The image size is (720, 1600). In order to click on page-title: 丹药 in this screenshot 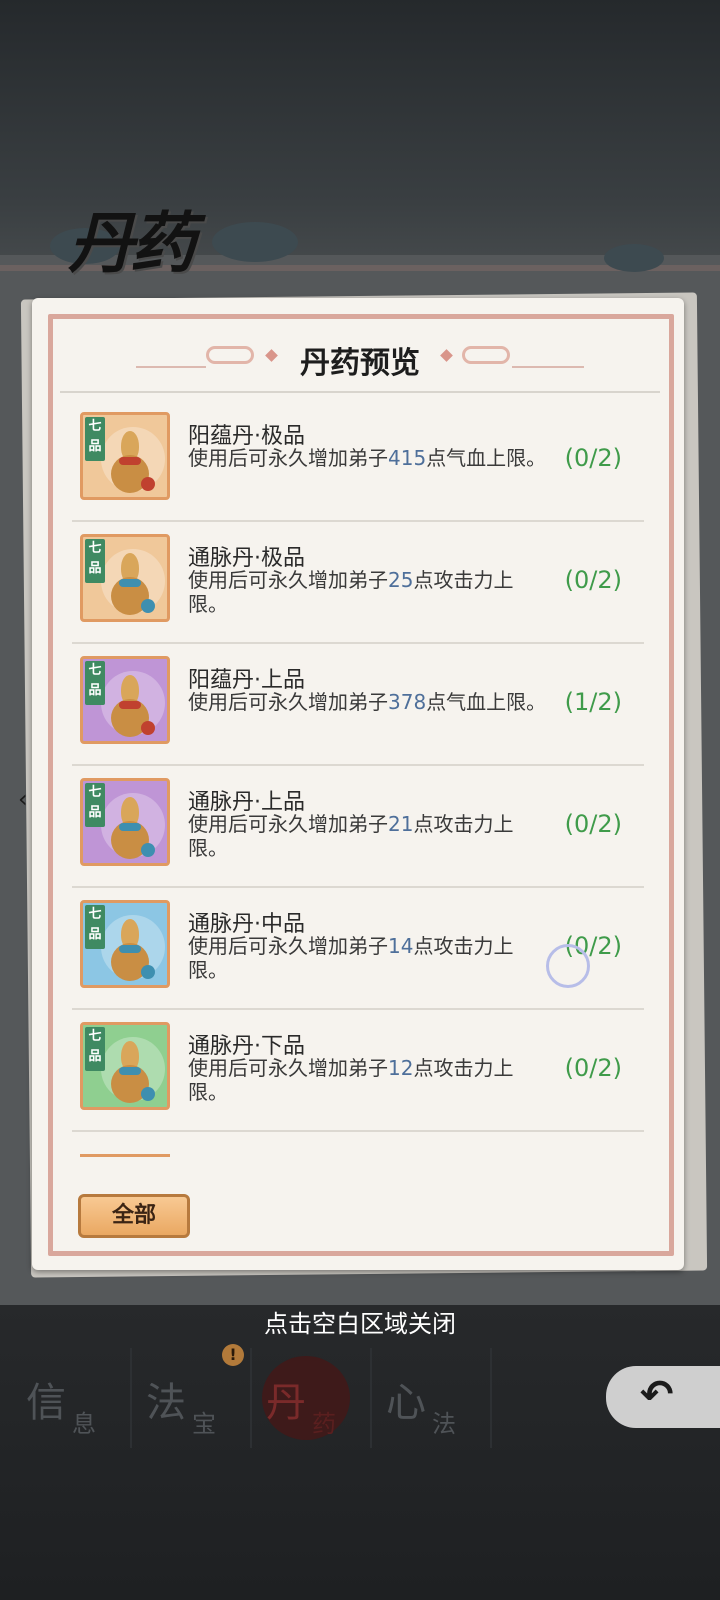, I will do `click(132, 243)`.